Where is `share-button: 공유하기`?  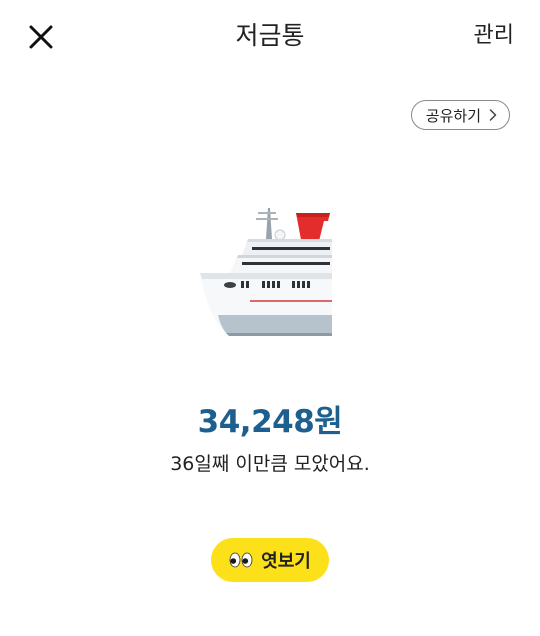
share-button: 공유하기 is located at coordinates (460, 115).